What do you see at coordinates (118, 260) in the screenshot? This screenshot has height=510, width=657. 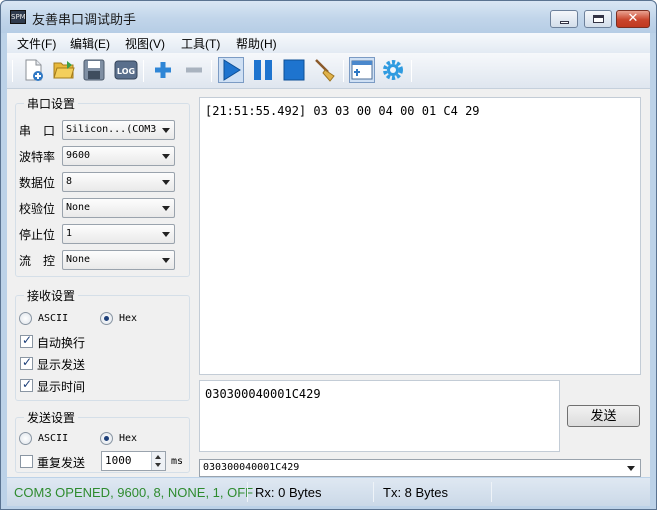 I see `flow-select: None` at bounding box center [118, 260].